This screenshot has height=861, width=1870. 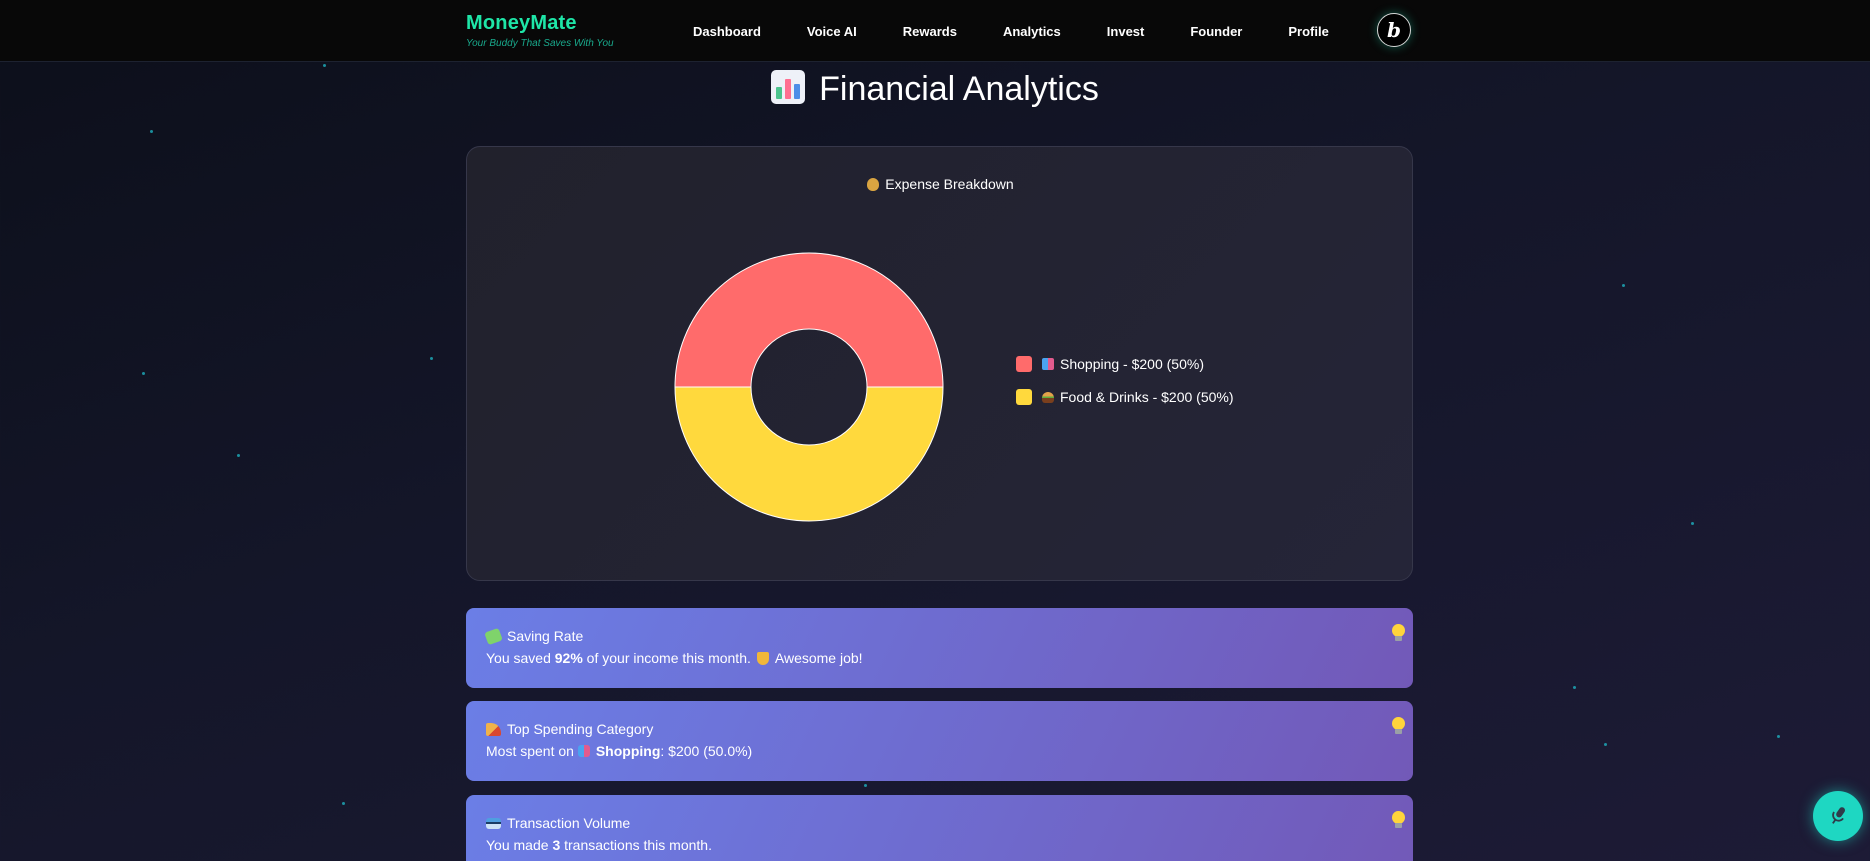 What do you see at coordinates (706, 751) in the screenshot?
I see `insight-text: : $200 (50.0%)` at bounding box center [706, 751].